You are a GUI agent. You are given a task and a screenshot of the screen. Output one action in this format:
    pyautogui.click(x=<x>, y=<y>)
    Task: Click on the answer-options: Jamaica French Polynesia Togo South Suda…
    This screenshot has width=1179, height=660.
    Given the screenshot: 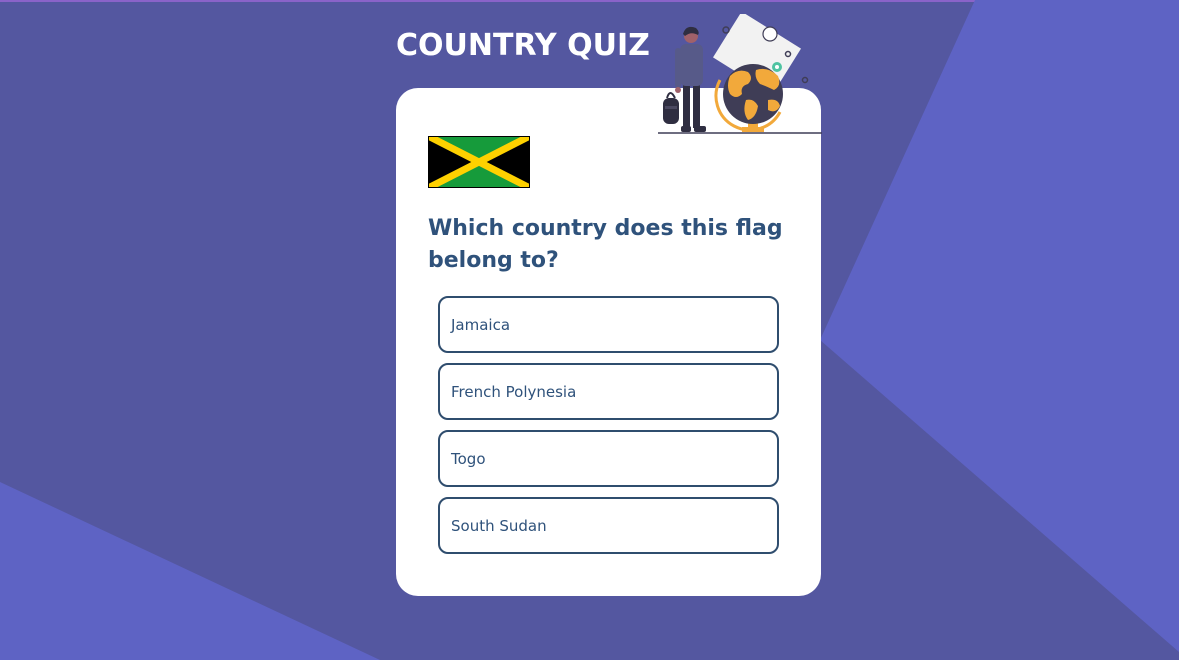 What is the action you would take?
    pyautogui.click(x=608, y=430)
    